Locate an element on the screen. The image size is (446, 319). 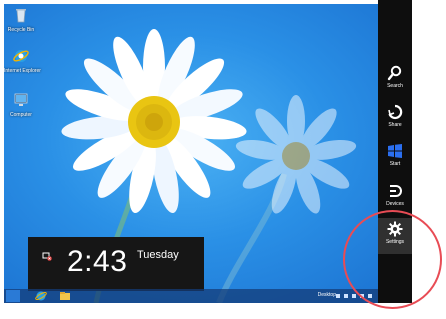
charm-start: Start is located at coordinates (395, 158).